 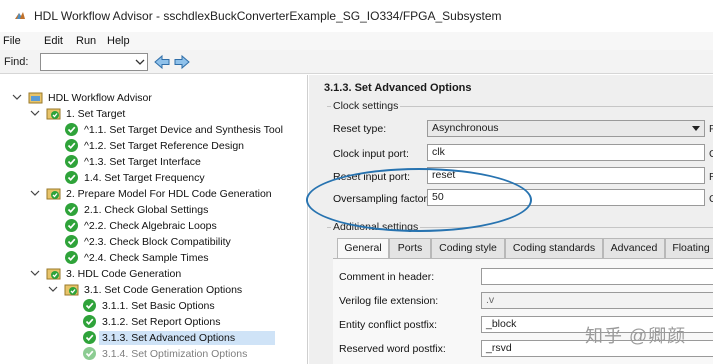 I want to click on tab-advanced: Advanced, so click(x=634, y=248).